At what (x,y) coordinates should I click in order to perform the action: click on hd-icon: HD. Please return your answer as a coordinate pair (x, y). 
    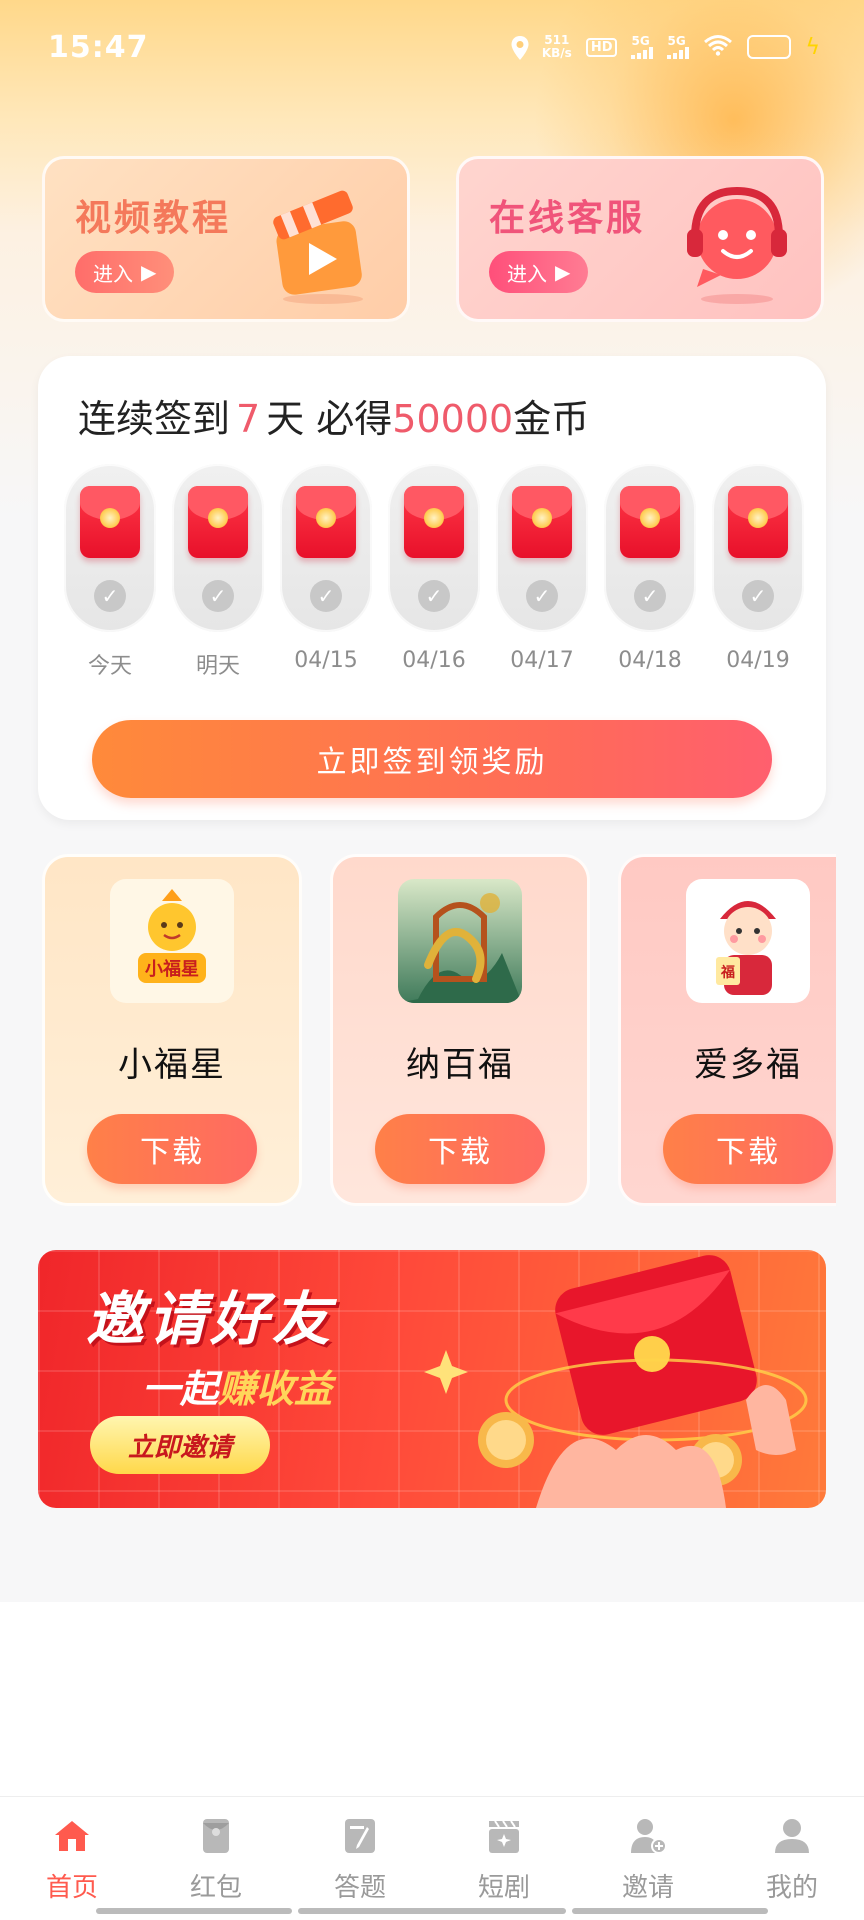
    Looking at the image, I should click on (601, 47).